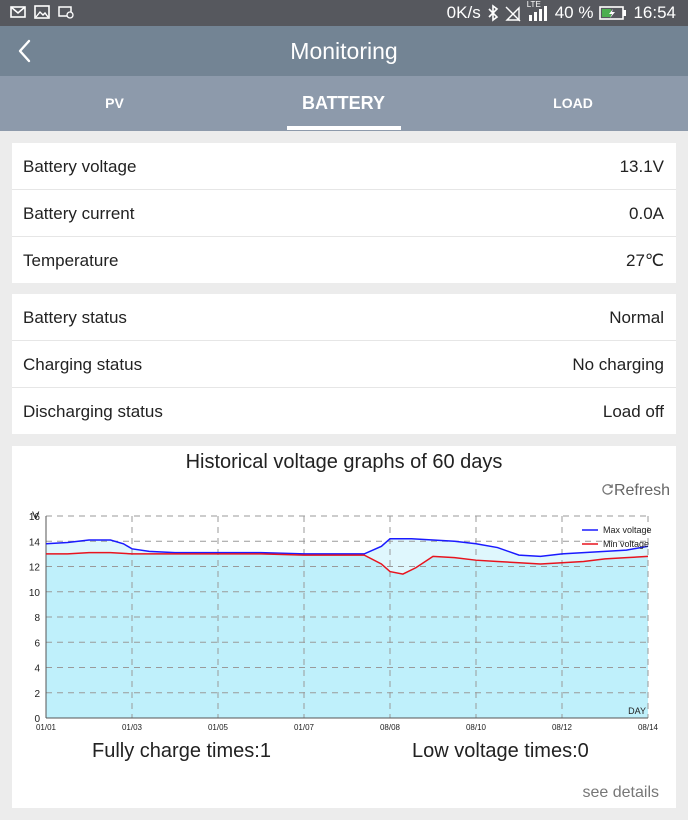  I want to click on temperature-row: Temperature 27℃, so click(344, 260).